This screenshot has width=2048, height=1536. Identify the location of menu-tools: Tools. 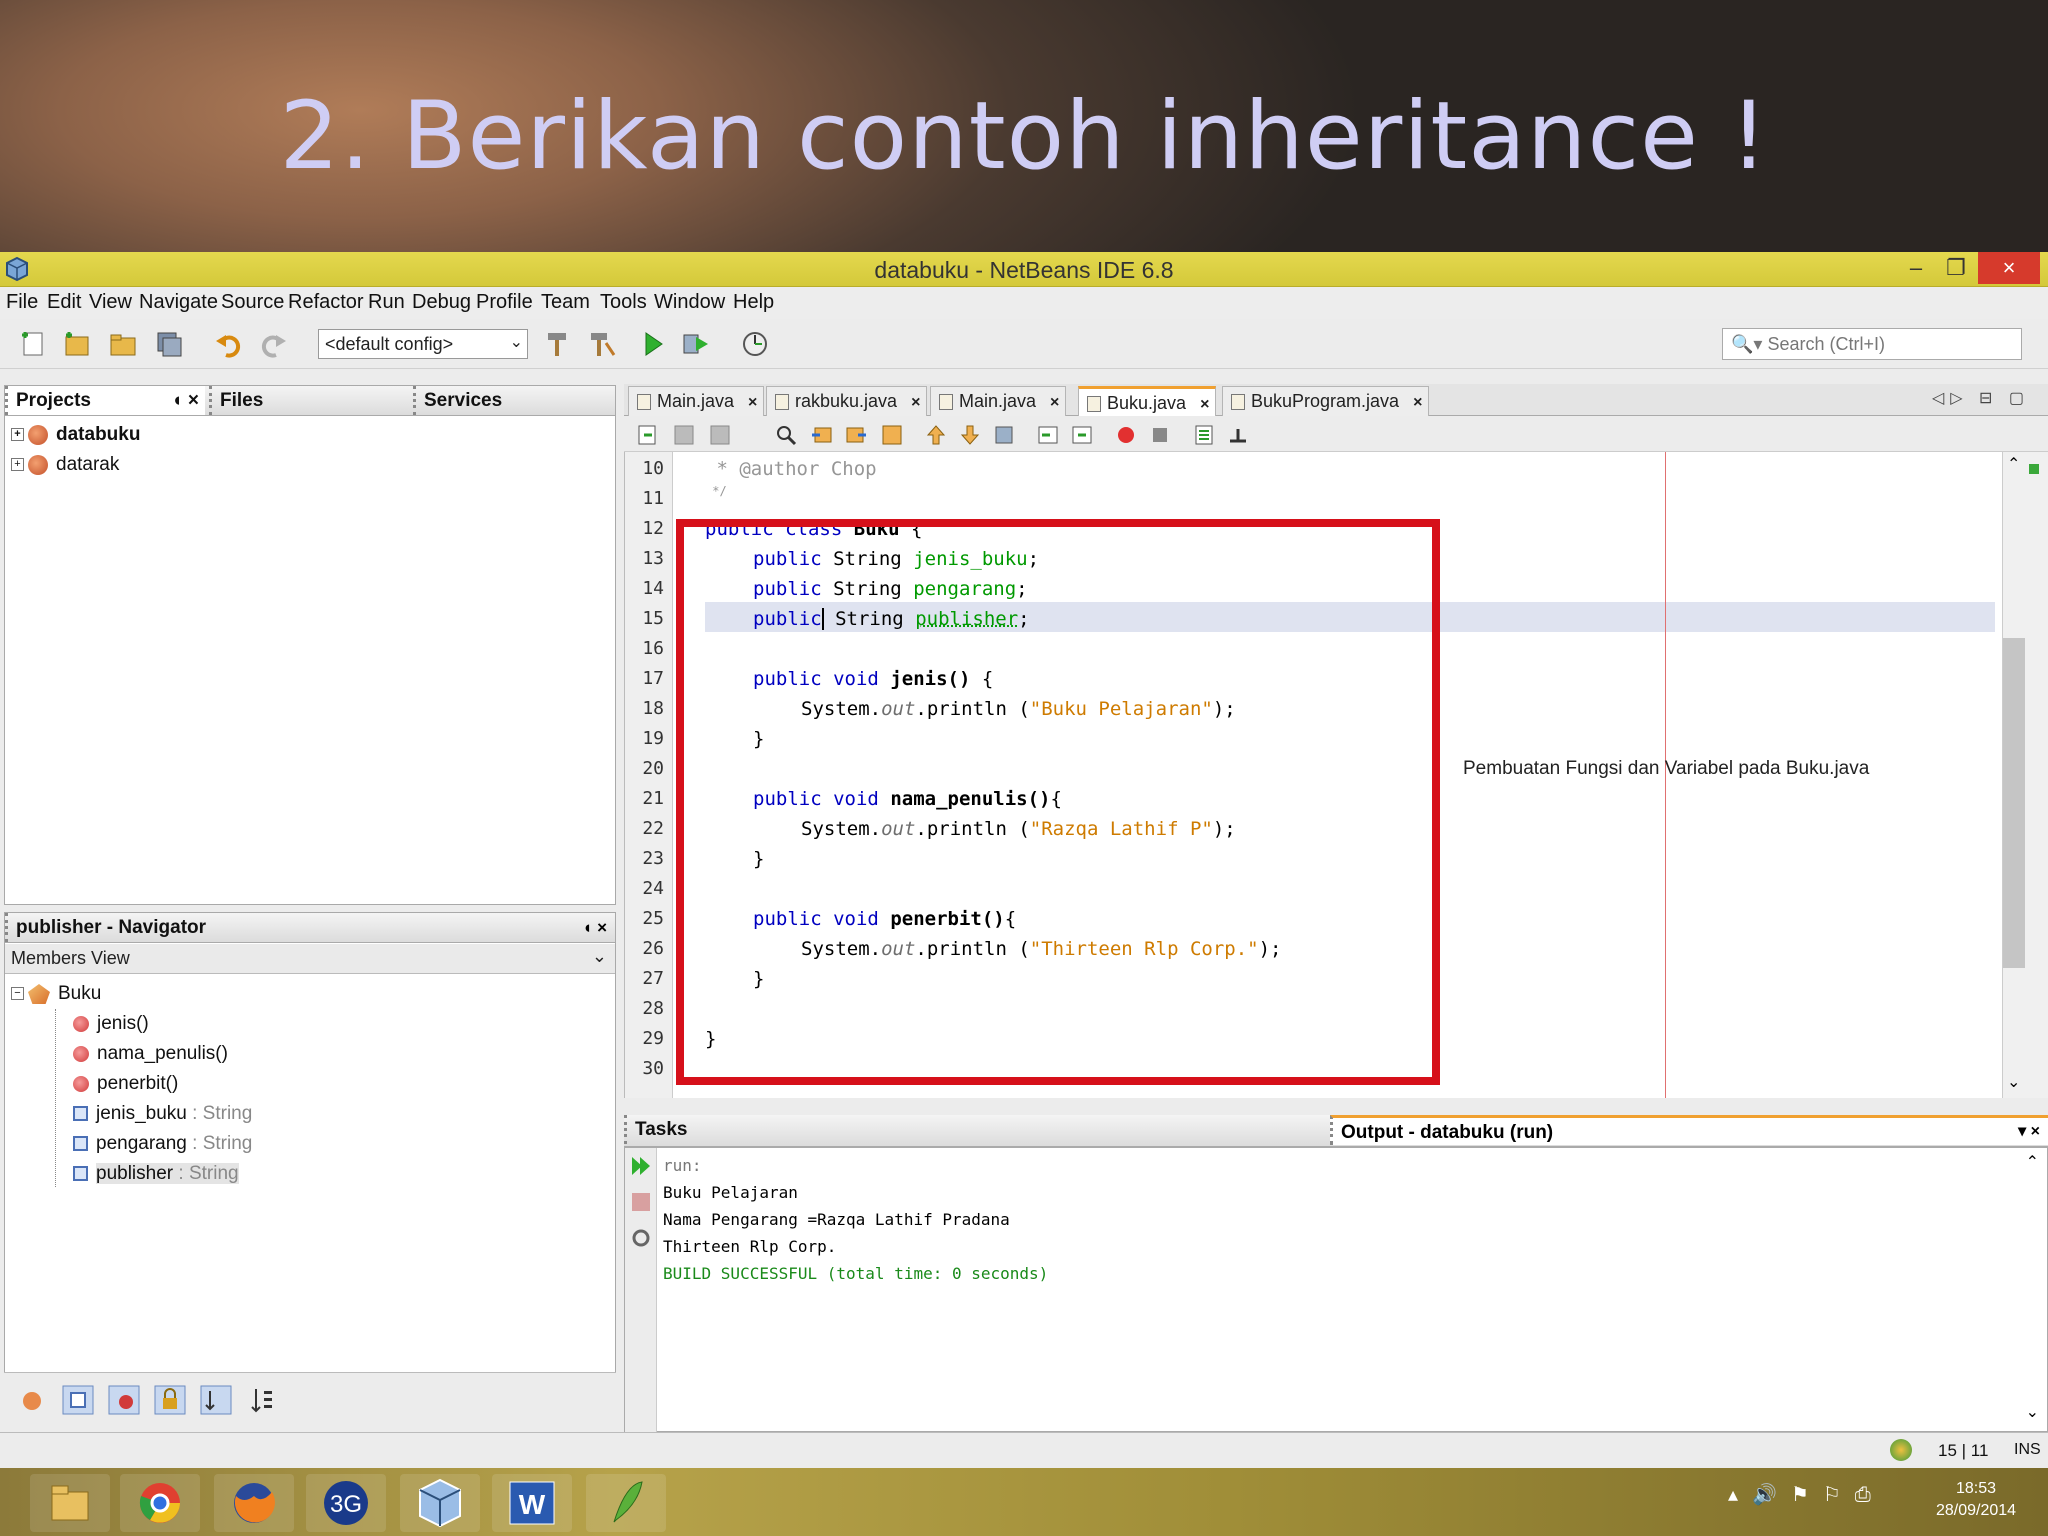
(623, 302).